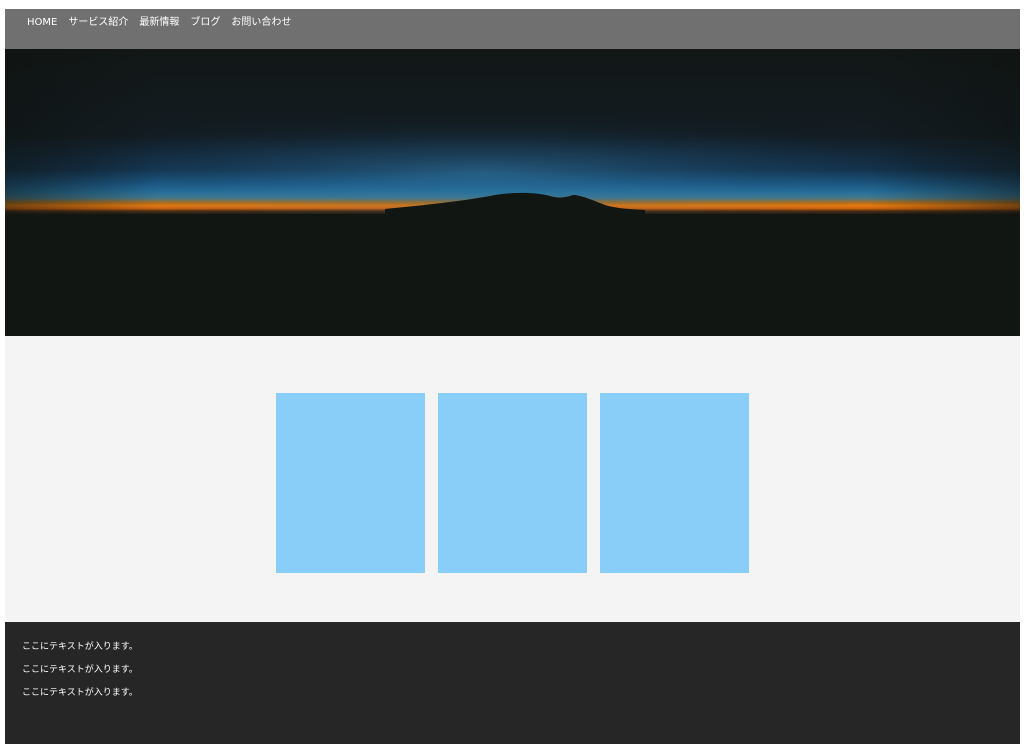 This screenshot has width=1024, height=744. Describe the element at coordinates (42, 23) in the screenshot. I see `nav-item-home: HOME` at that location.